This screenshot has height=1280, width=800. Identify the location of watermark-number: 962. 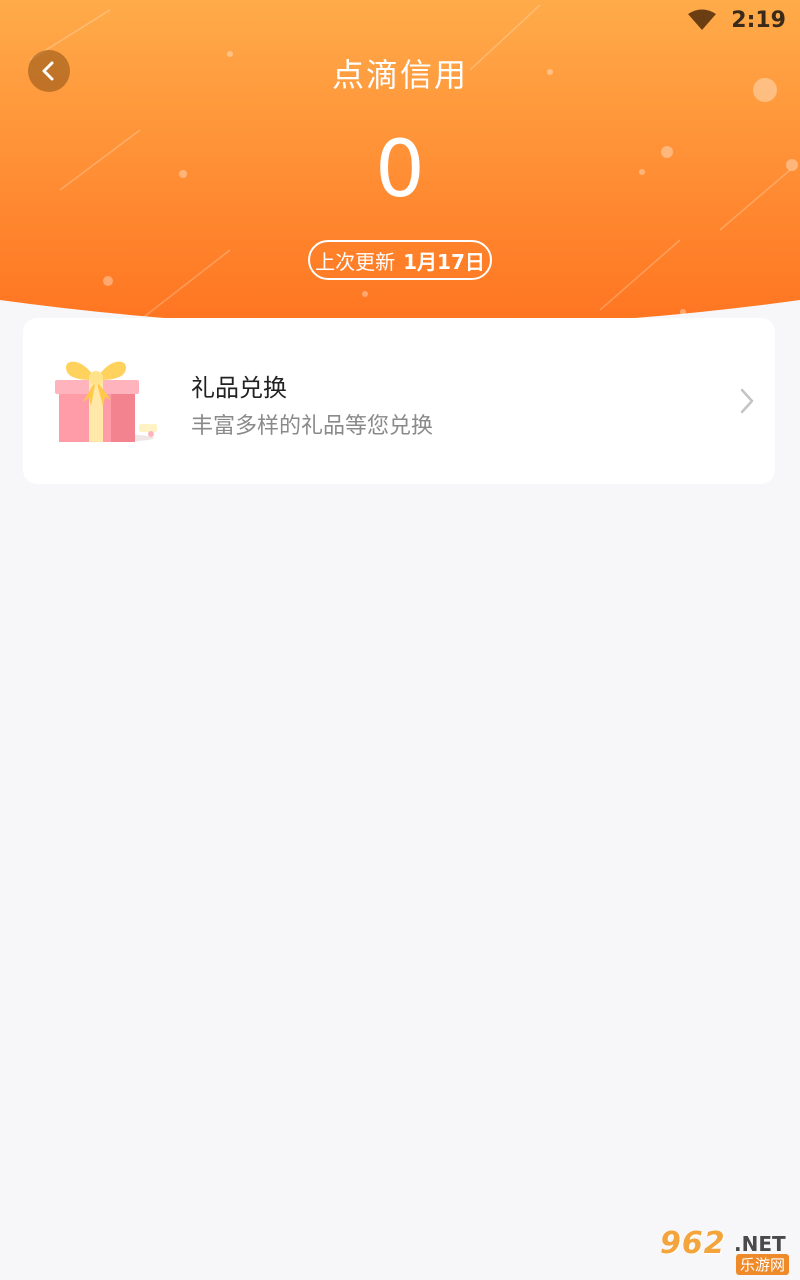
(693, 1243).